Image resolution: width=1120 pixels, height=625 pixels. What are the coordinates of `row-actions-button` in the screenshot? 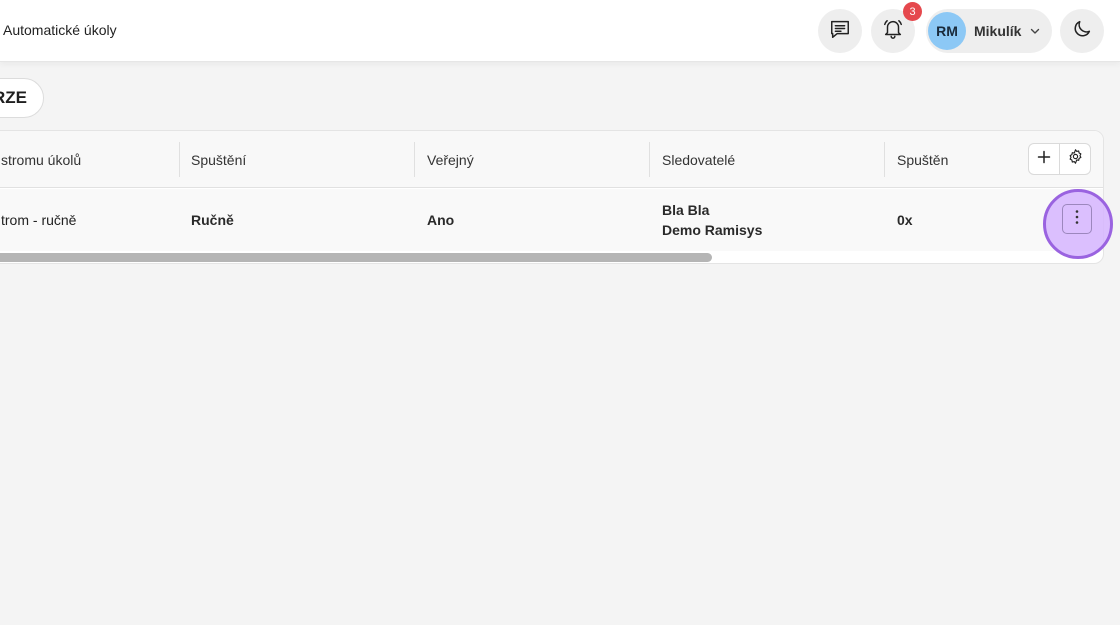 It's located at (1077, 219).